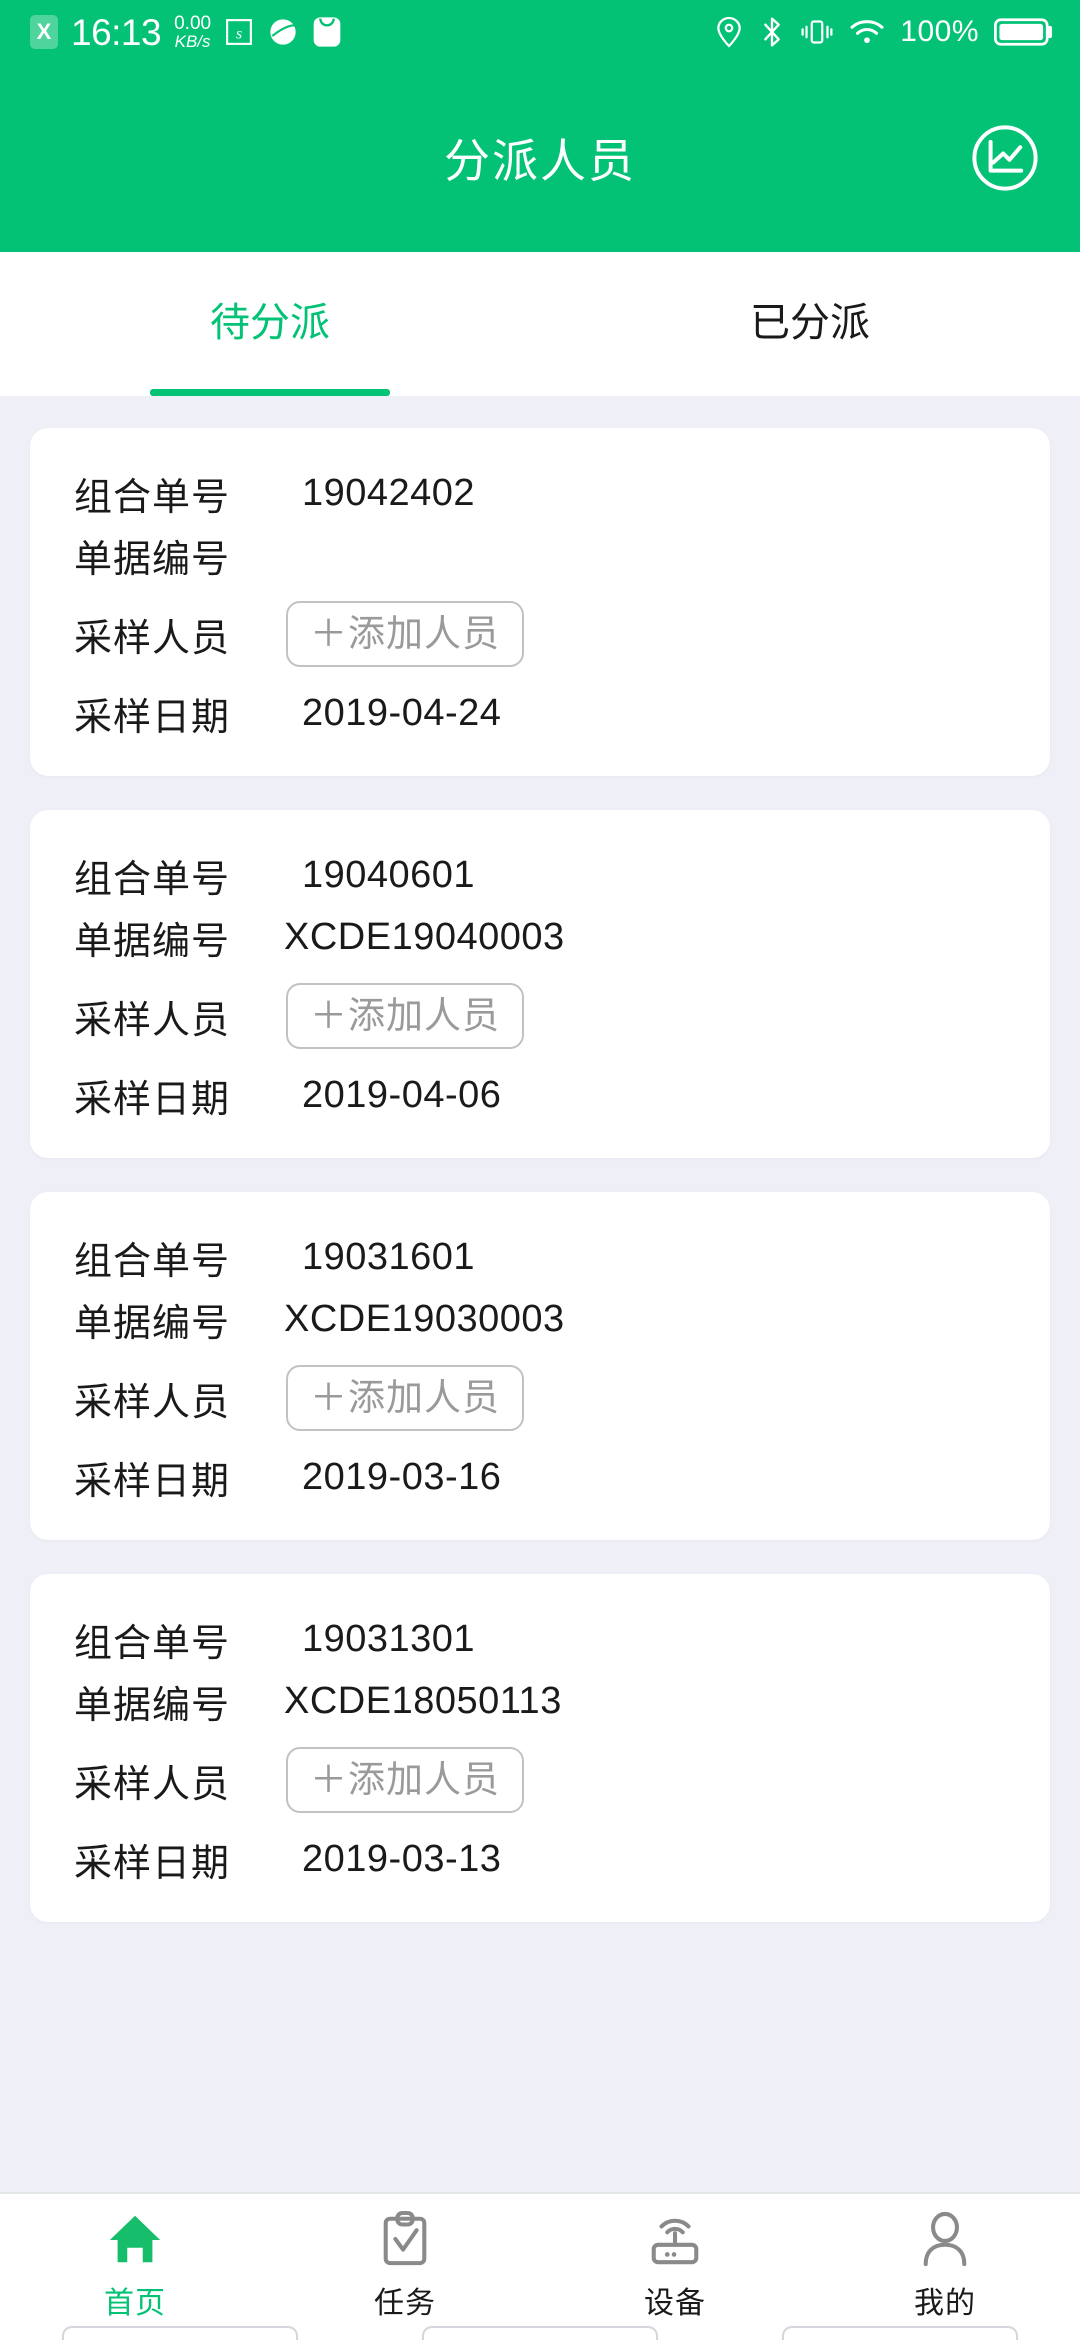  I want to click on value-doc-no: XCDE19030003, so click(424, 1318).